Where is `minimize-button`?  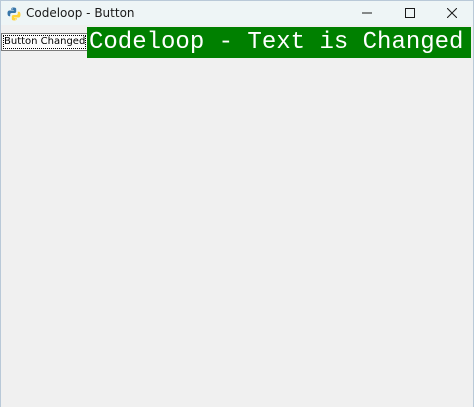
minimize-button is located at coordinates (367, 13).